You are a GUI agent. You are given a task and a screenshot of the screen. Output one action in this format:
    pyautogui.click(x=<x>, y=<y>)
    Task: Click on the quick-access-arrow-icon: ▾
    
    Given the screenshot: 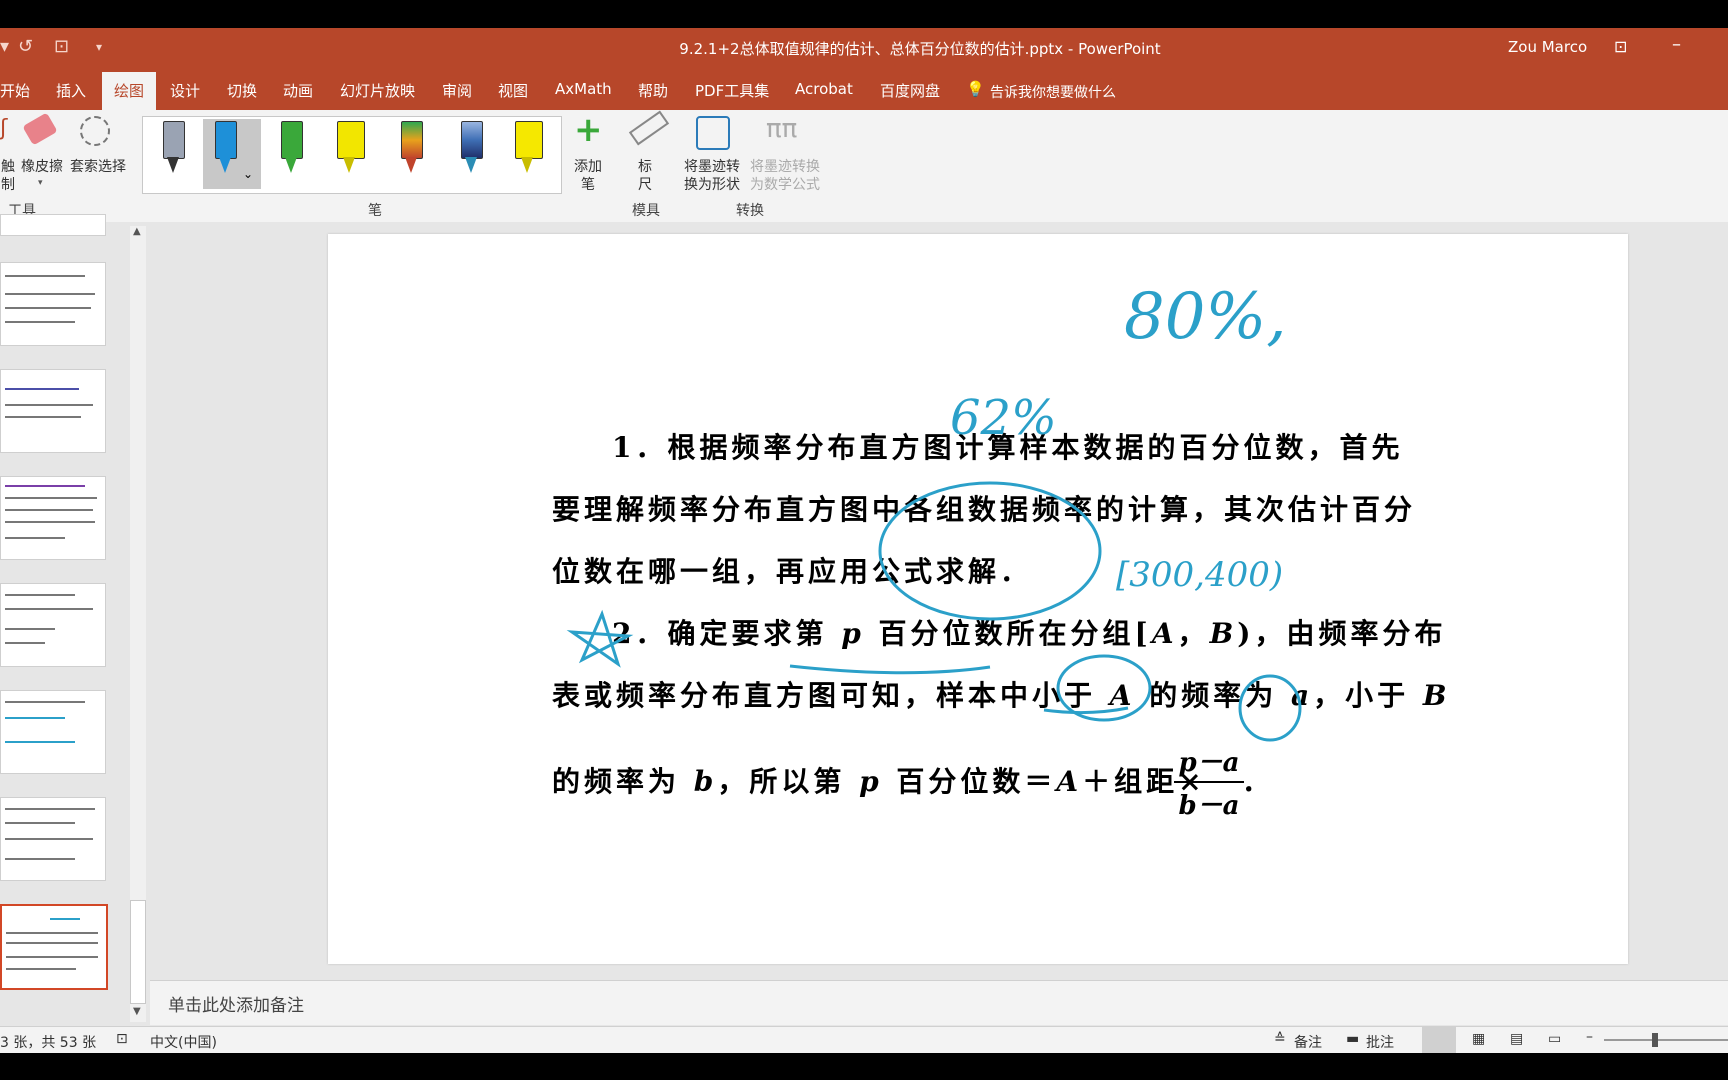 What is the action you would take?
    pyautogui.click(x=4, y=46)
    